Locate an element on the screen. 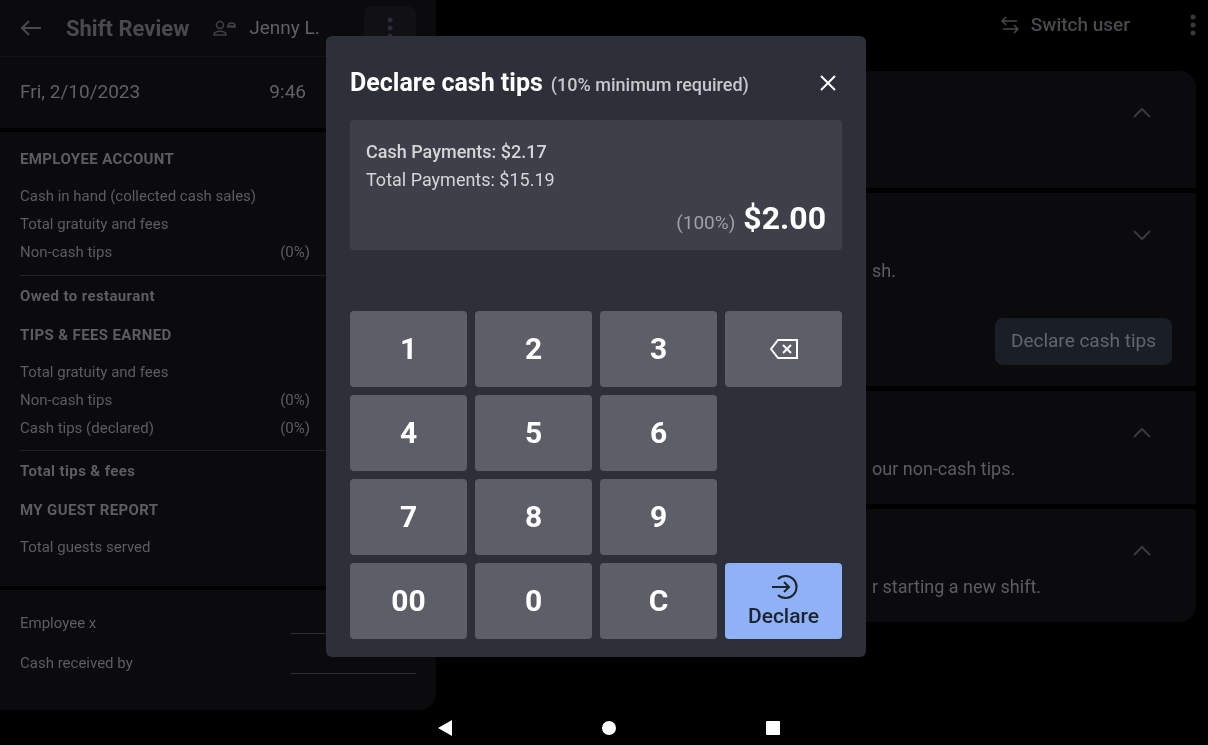 The height and width of the screenshot is (745, 1208). row-total: Owed to restaurant is located at coordinates (87, 295).